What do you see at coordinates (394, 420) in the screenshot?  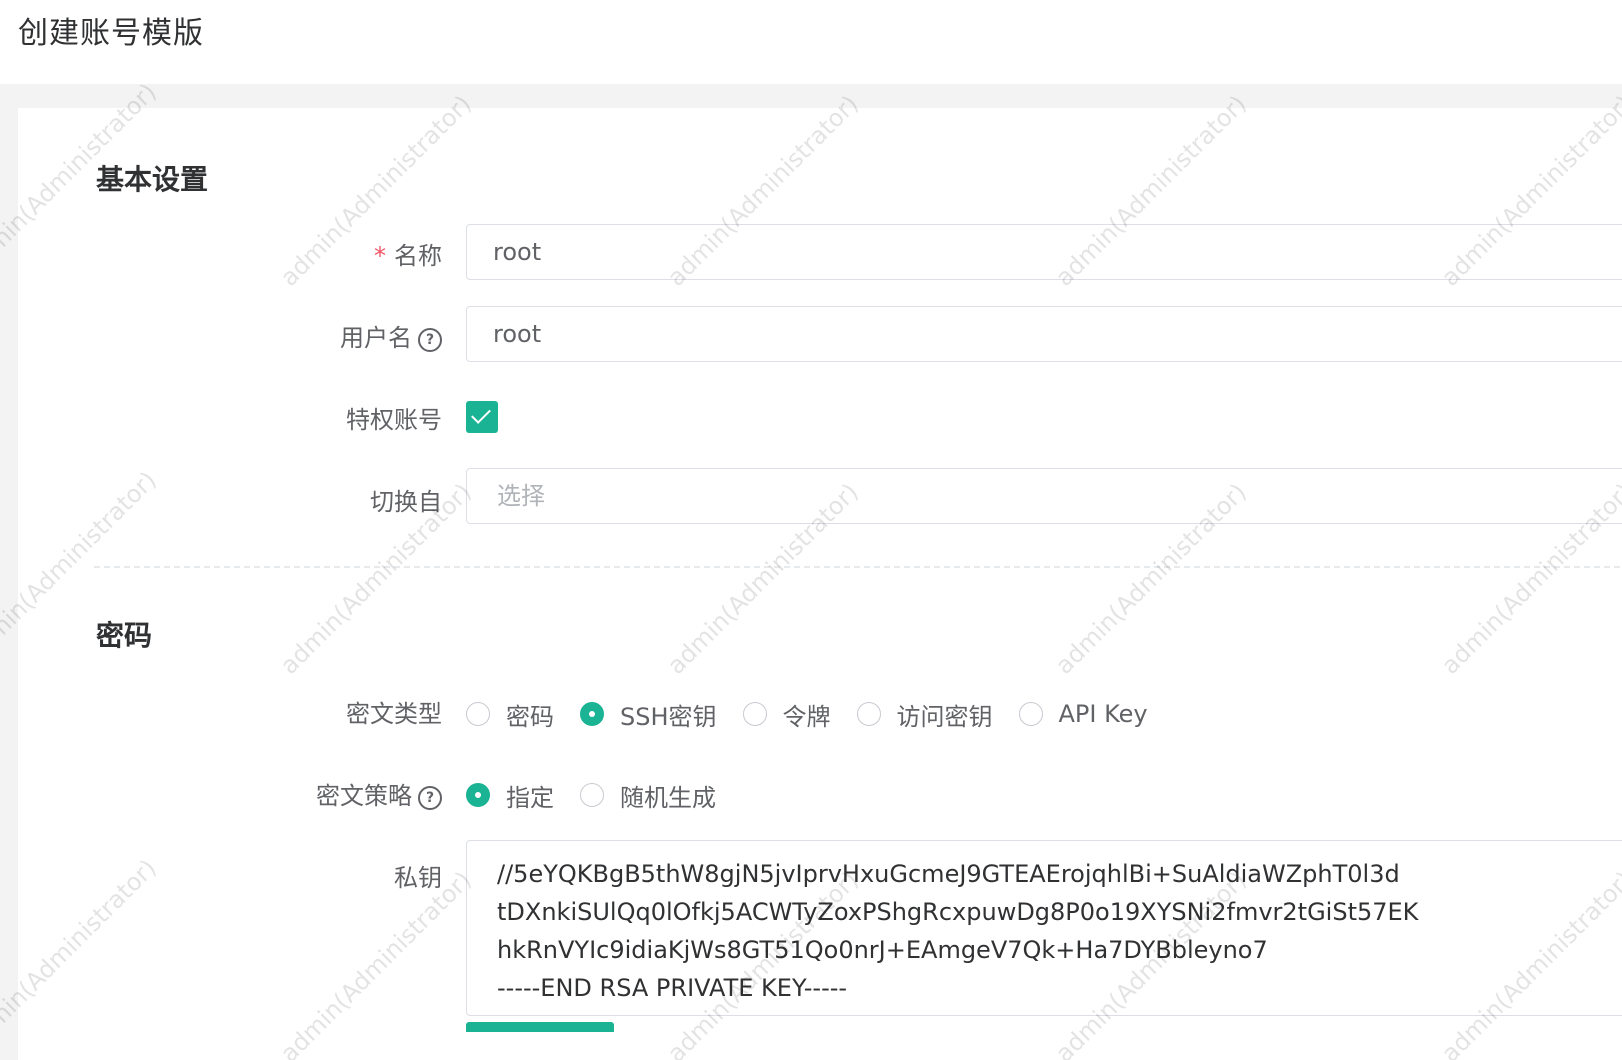 I see `privileged-label: 特权账号` at bounding box center [394, 420].